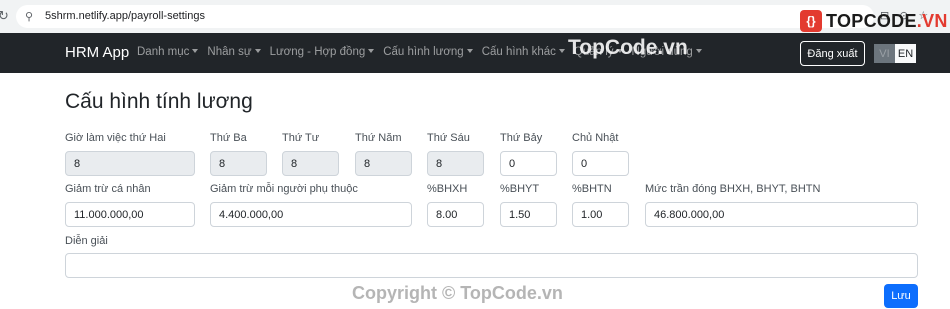 The height and width of the screenshot is (309, 950). I want to click on hours-mon-input: 8, so click(130, 163).